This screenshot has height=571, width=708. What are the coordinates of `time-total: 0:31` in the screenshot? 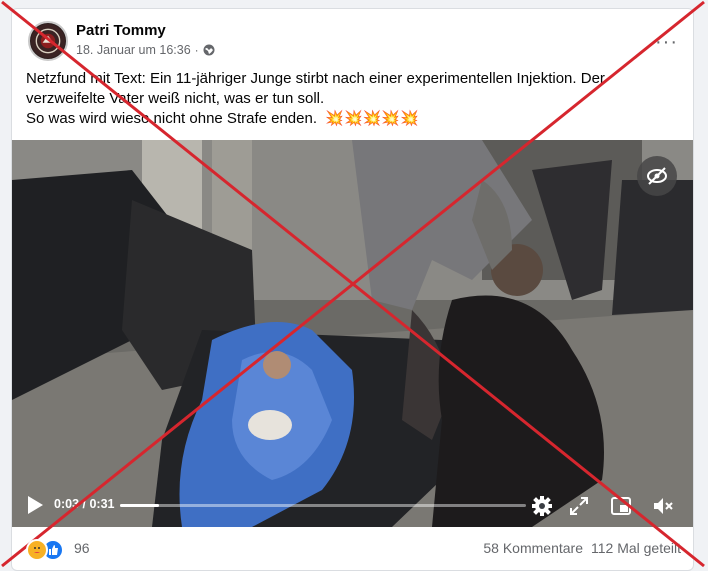 It's located at (102, 504).